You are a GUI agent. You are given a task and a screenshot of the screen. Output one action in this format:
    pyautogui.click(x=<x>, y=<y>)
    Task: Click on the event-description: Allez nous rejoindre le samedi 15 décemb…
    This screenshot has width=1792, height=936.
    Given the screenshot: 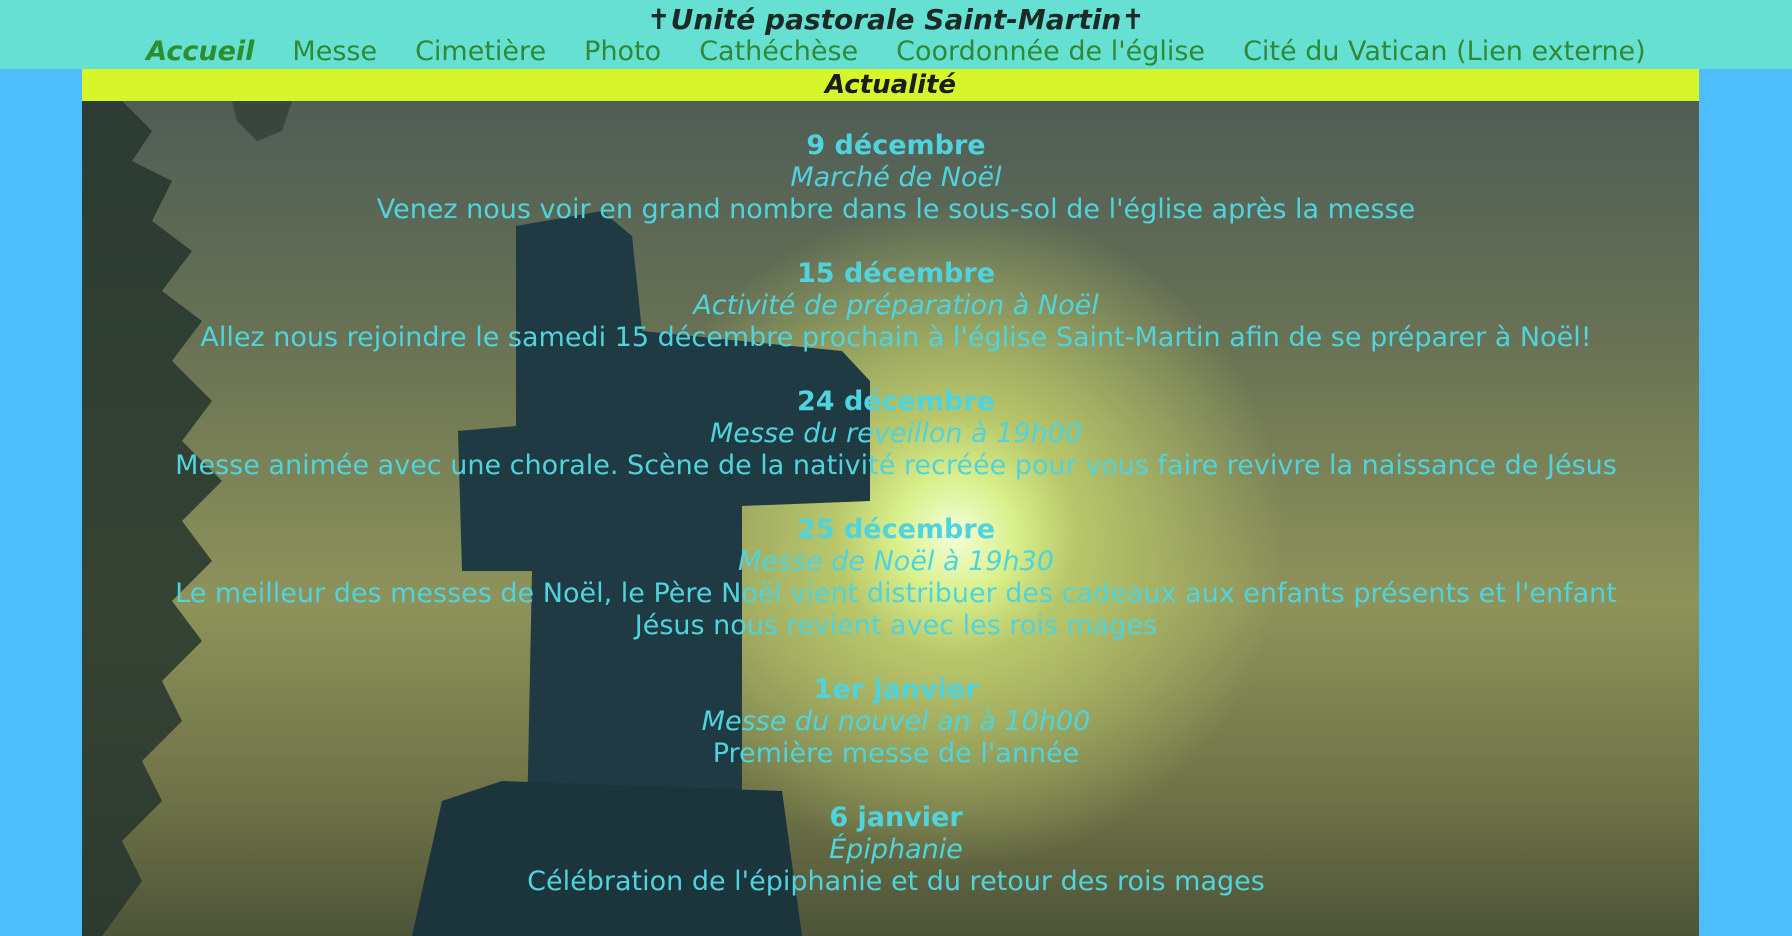 What is the action you would take?
    pyautogui.click(x=896, y=337)
    